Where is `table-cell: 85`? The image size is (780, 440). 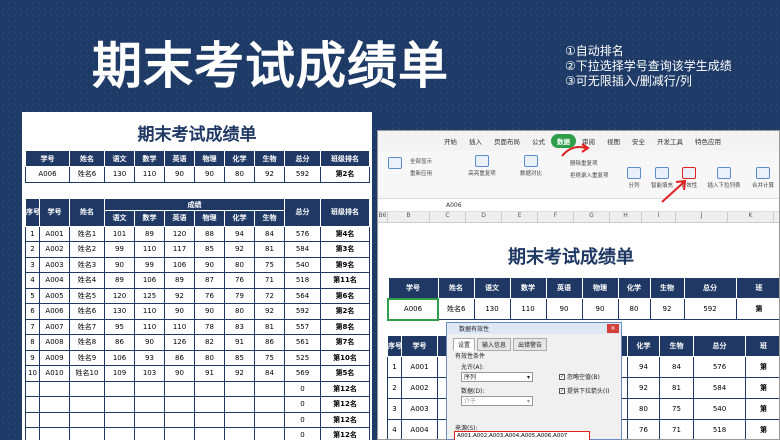 table-cell: 85 is located at coordinates (239, 357).